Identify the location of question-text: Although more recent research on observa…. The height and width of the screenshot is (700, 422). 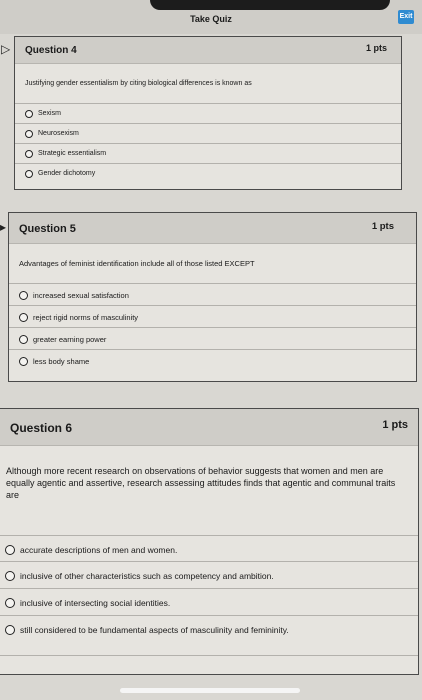
(201, 483).